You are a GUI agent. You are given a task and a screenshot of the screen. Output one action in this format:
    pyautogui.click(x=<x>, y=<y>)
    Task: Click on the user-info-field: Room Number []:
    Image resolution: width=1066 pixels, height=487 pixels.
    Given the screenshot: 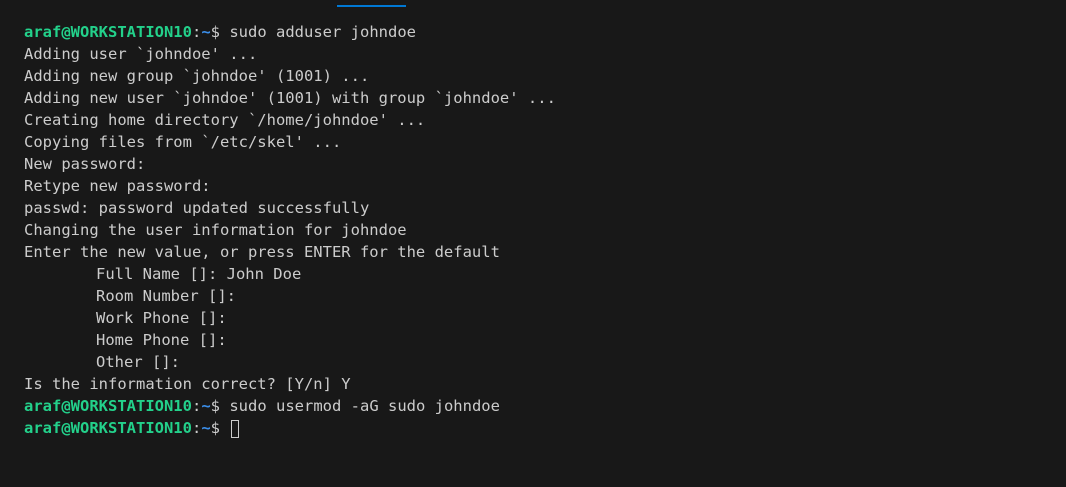 What is the action you would take?
    pyautogui.click(x=166, y=296)
    